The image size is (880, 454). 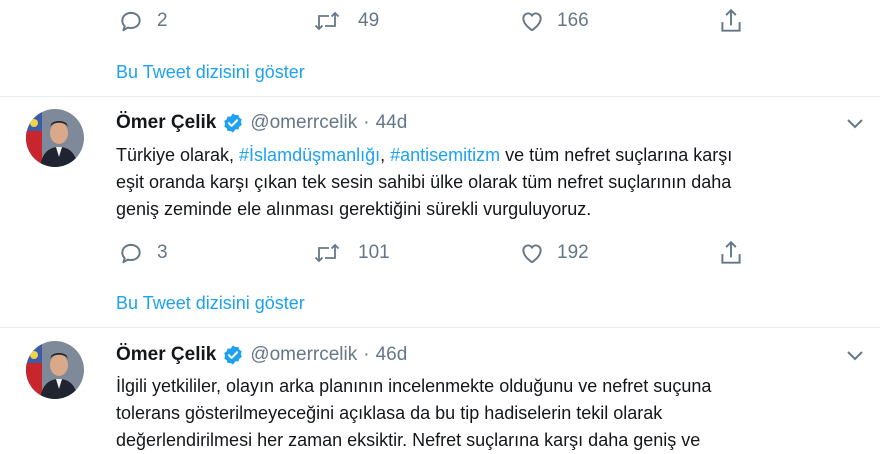 What do you see at coordinates (162, 252) in the screenshot?
I see `reply-count: 3` at bounding box center [162, 252].